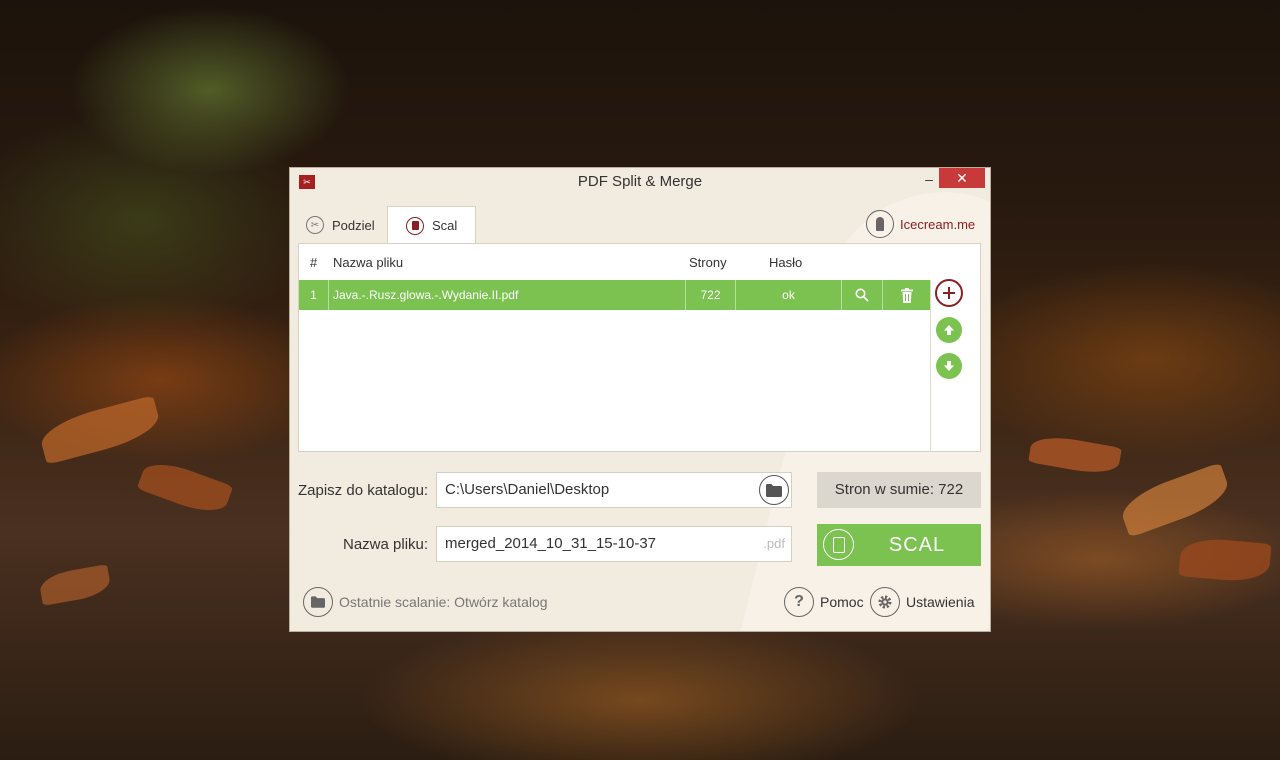 This screenshot has height=760, width=1280. Describe the element at coordinates (615, 262) in the screenshot. I see `table-header: # Nazwa pliku Strony Hasło` at that location.